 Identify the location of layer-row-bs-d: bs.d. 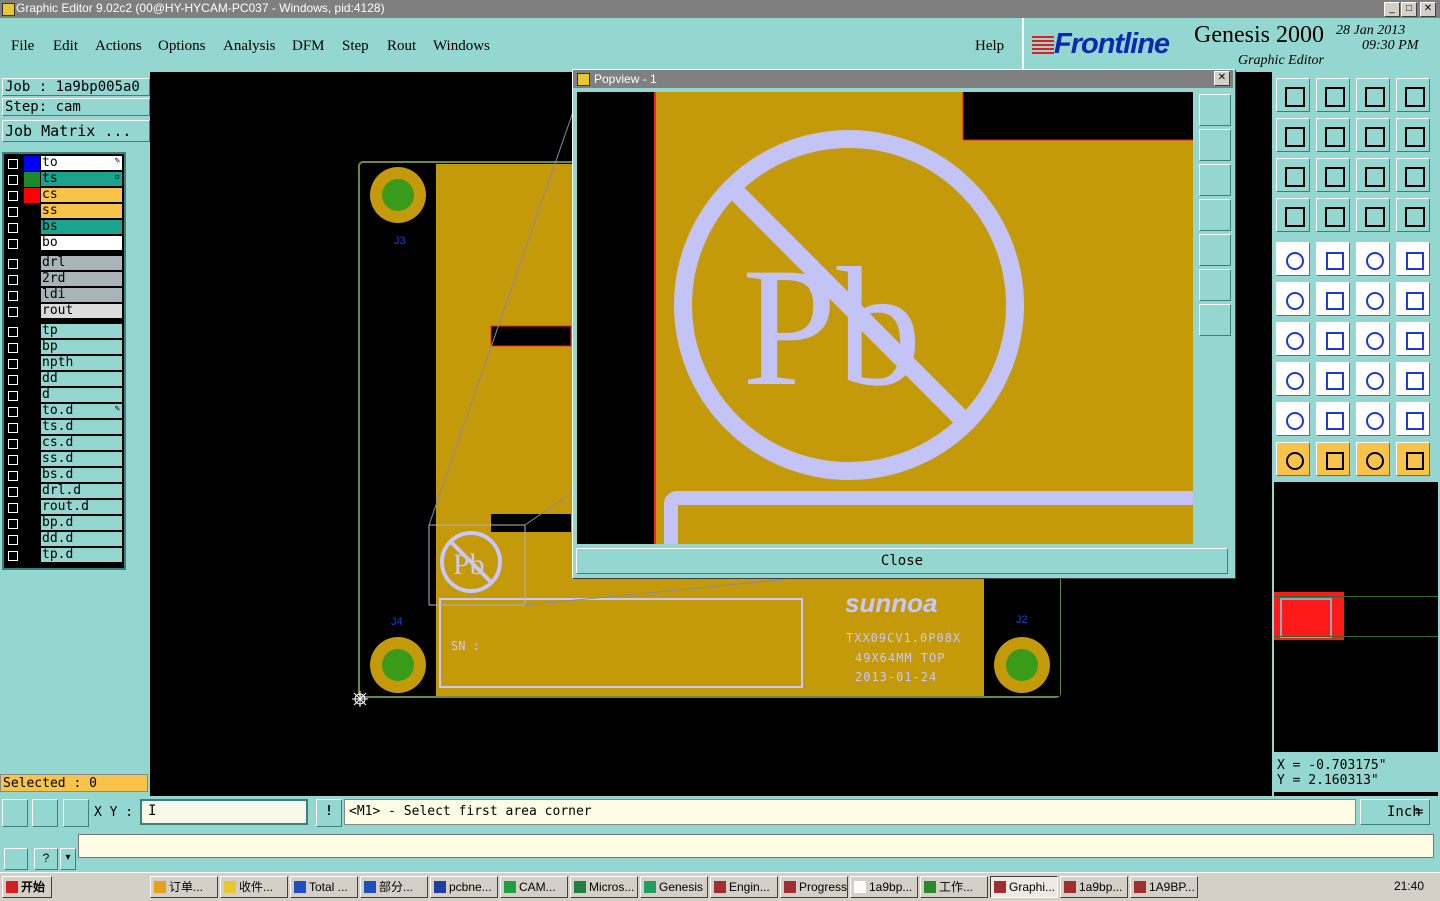
(63, 475).